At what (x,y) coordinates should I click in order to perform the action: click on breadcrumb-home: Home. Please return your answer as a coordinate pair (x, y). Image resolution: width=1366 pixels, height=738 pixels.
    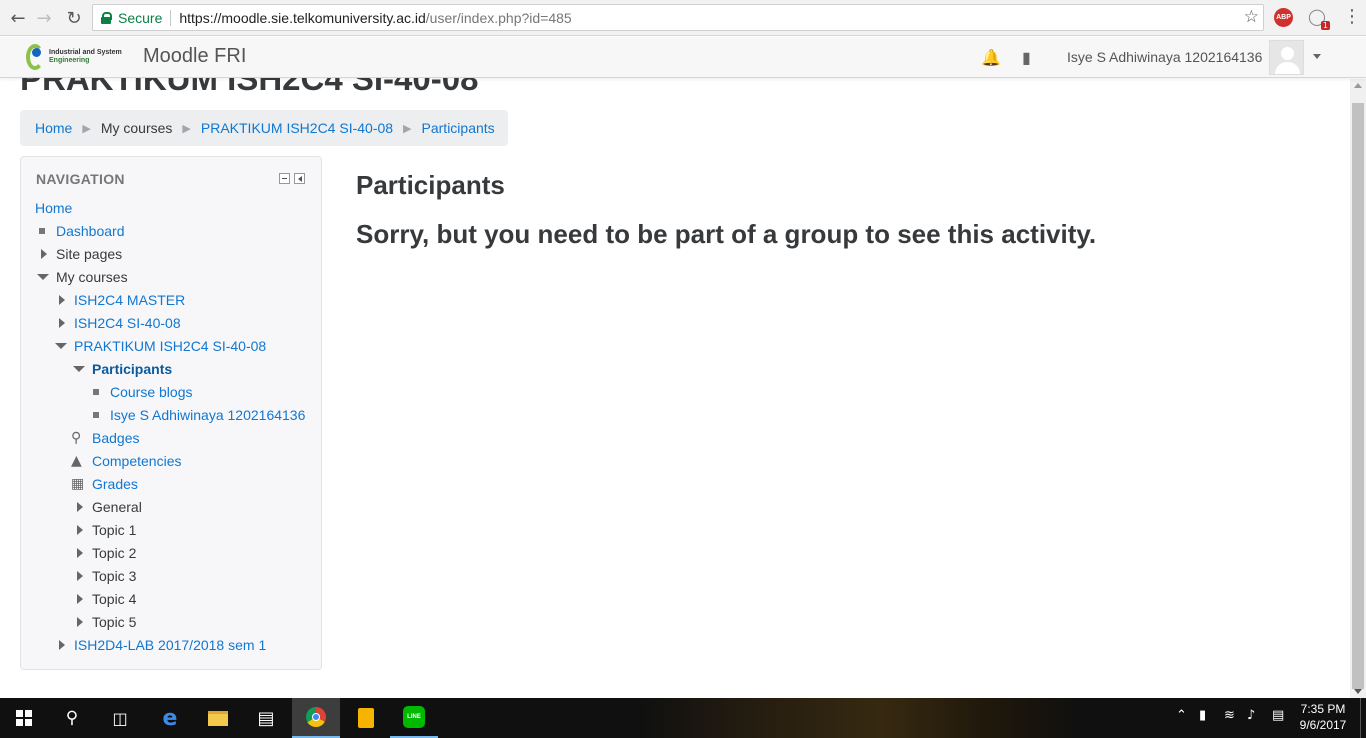
    Looking at the image, I should click on (53, 128).